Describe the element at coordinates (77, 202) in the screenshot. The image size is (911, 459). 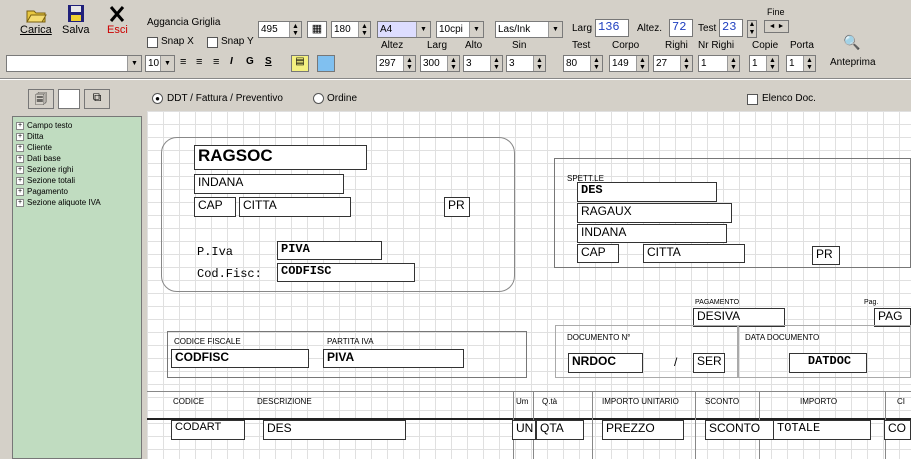
I see `tree-item: + Sezione aliquote IVA` at that location.